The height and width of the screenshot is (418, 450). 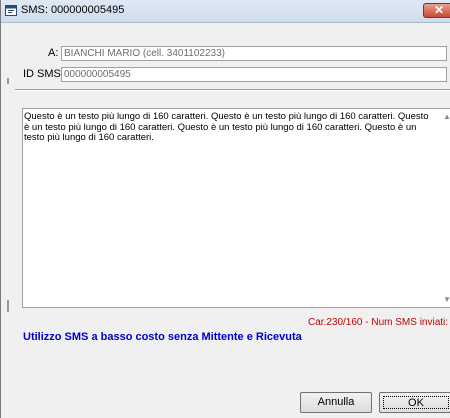 I want to click on scroll-up-arrow-icon: ▲, so click(x=446, y=116).